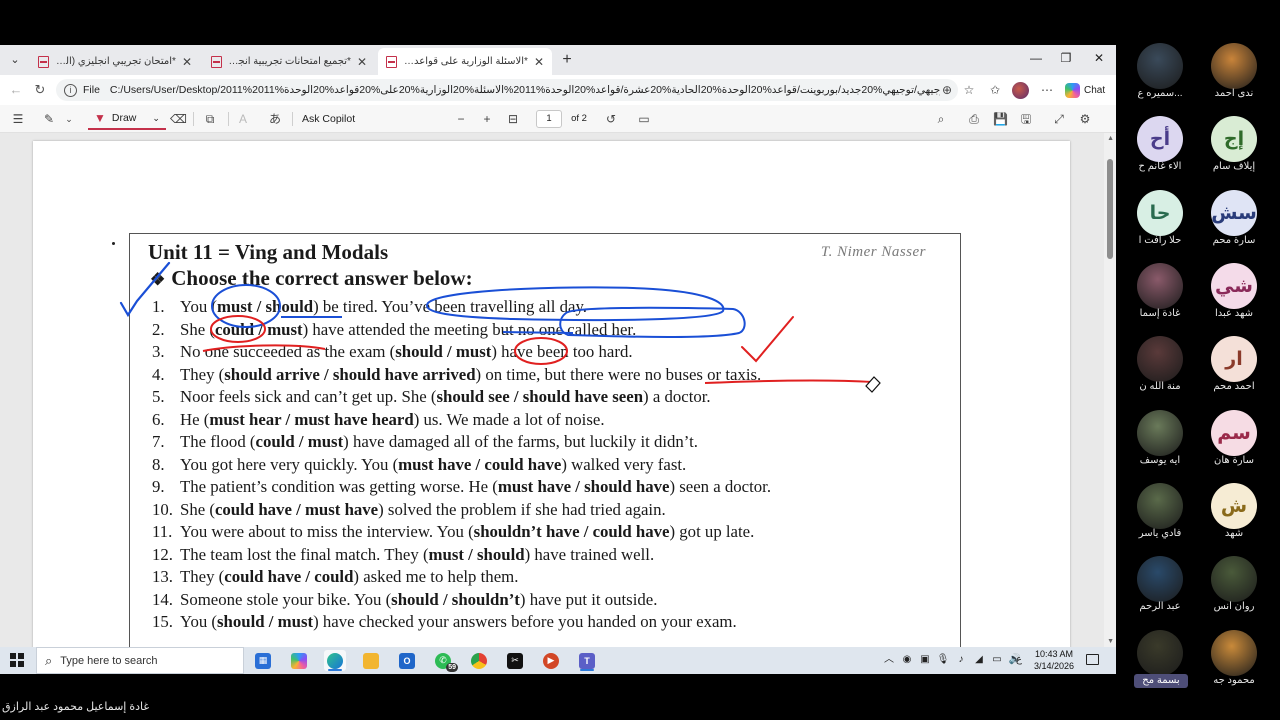 Image resolution: width=1280 pixels, height=720 pixels. I want to click on page-number-input: 1, so click(549, 119).